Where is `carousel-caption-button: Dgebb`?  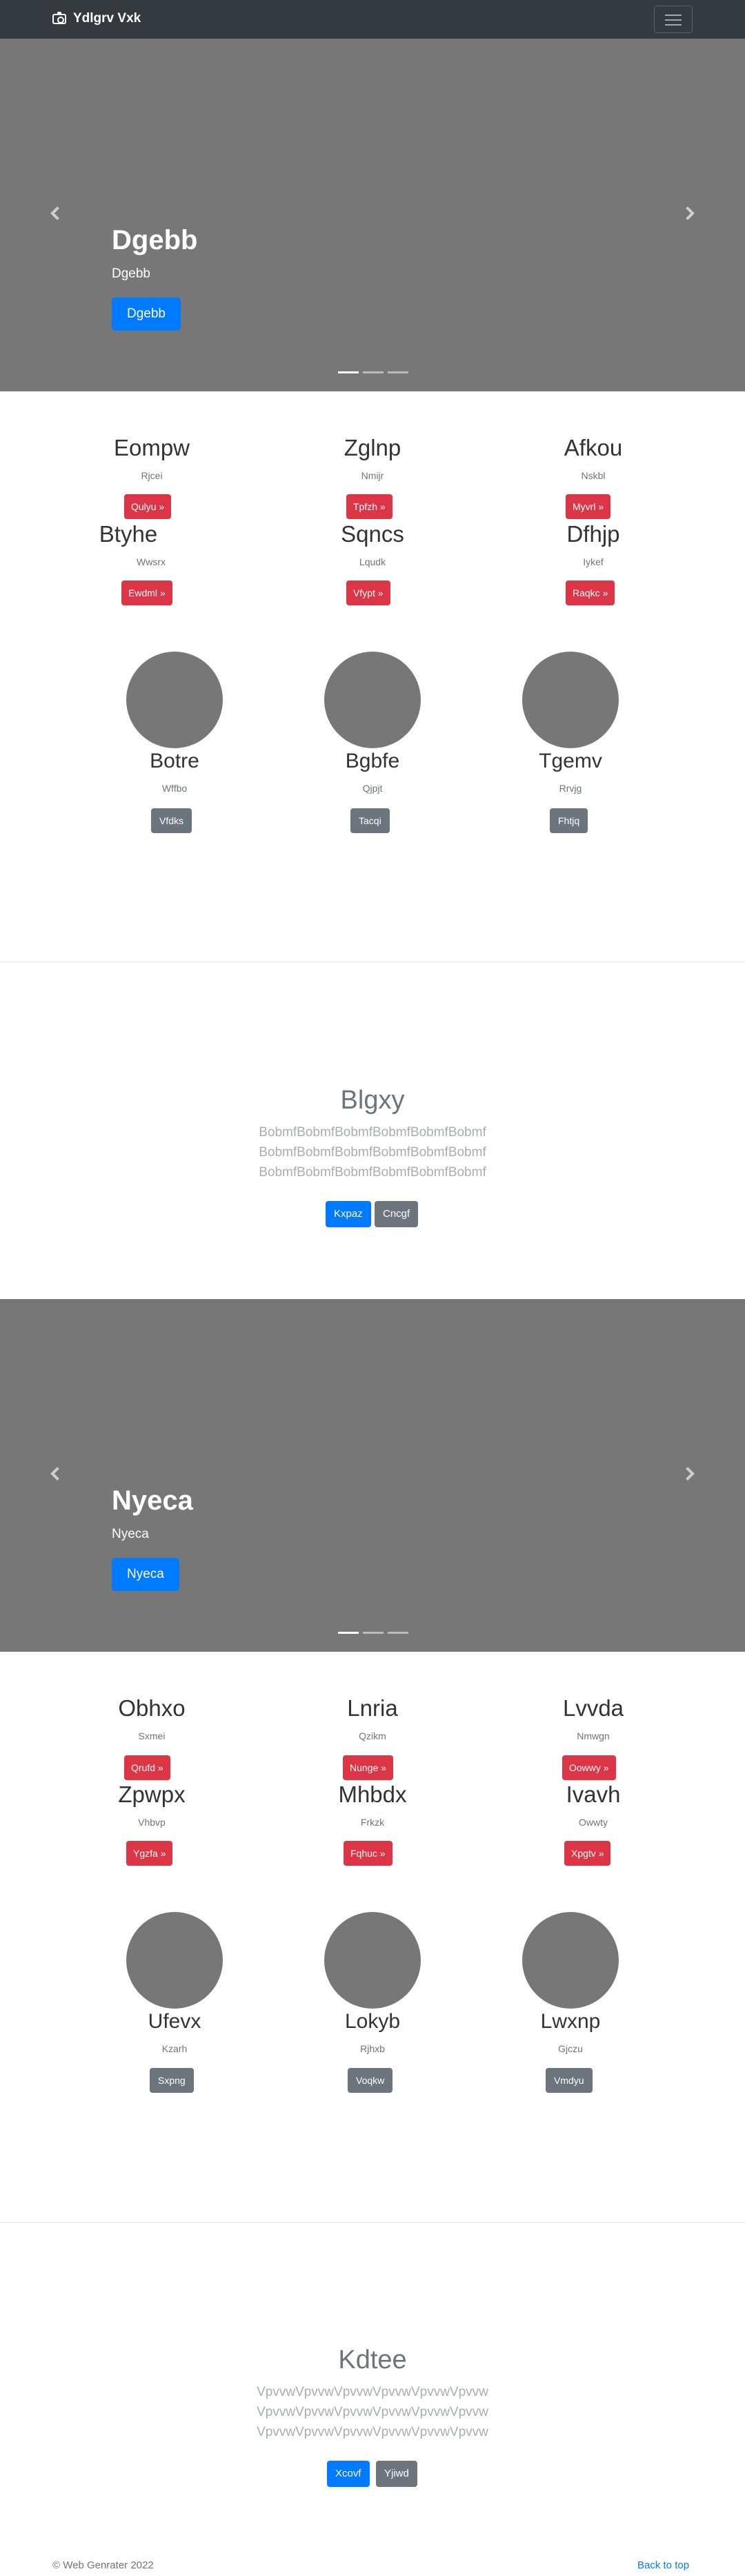 carousel-caption-button: Dgebb is located at coordinates (146, 314).